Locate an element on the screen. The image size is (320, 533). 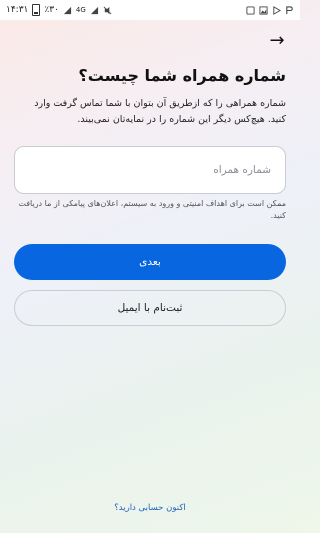
battery-text: ٪۳۰ is located at coordinates (51, 10).